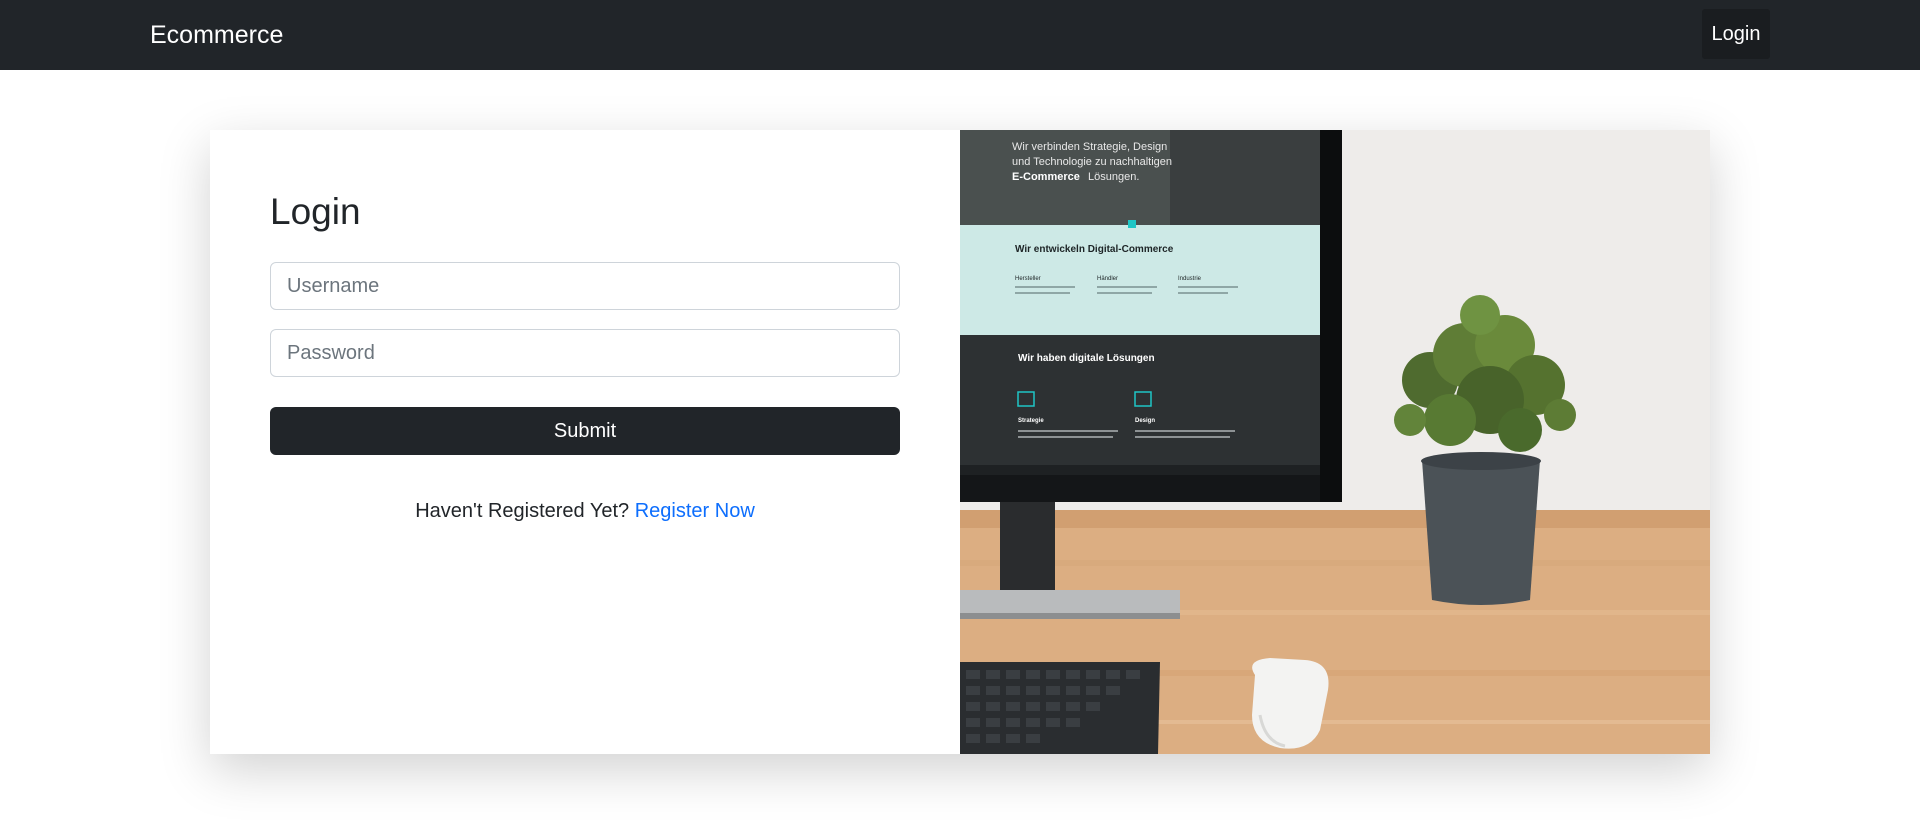  Describe the element at coordinates (1094, 249) in the screenshot. I see `screen-section-title: Wir entwickeln Digital-Commerce` at that location.